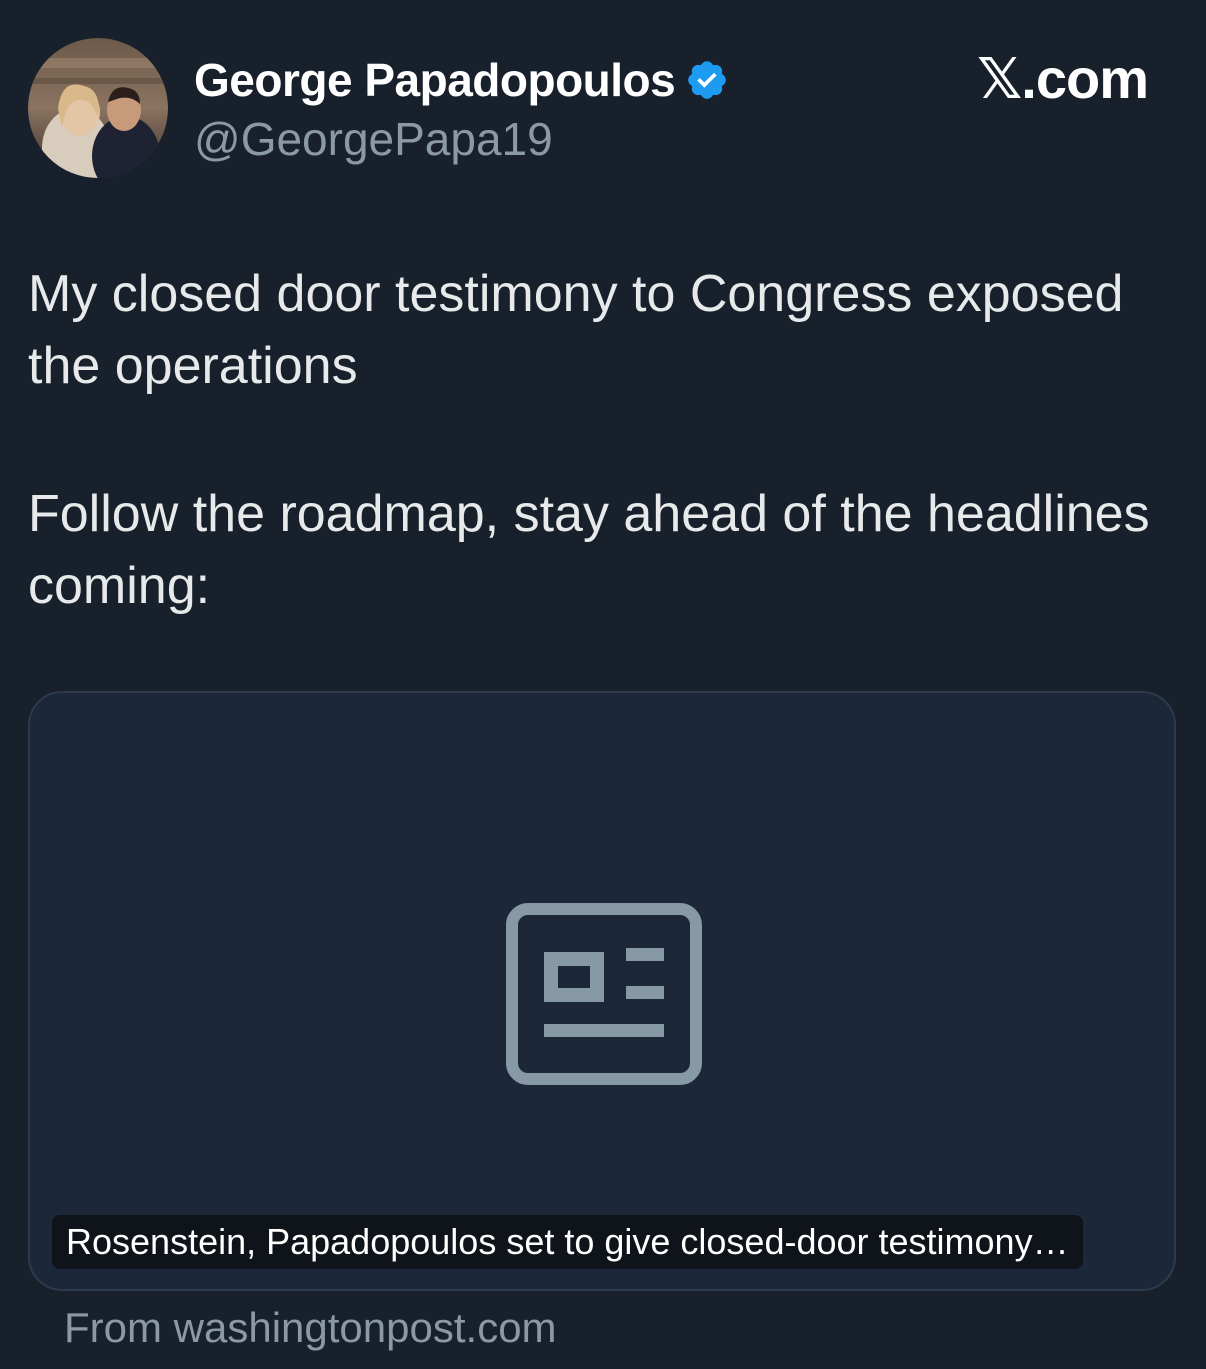 The width and height of the screenshot is (1206, 1369). I want to click on avatar-photo, so click(98, 108).